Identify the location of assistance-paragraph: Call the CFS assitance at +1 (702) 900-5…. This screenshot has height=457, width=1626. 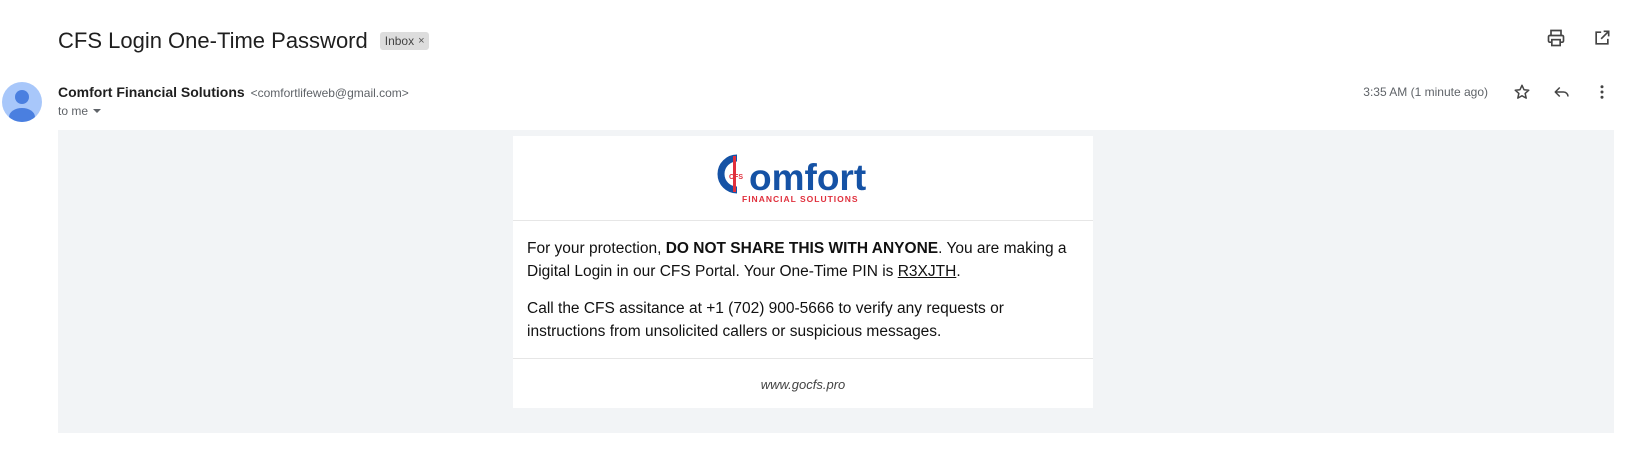
(765, 320).